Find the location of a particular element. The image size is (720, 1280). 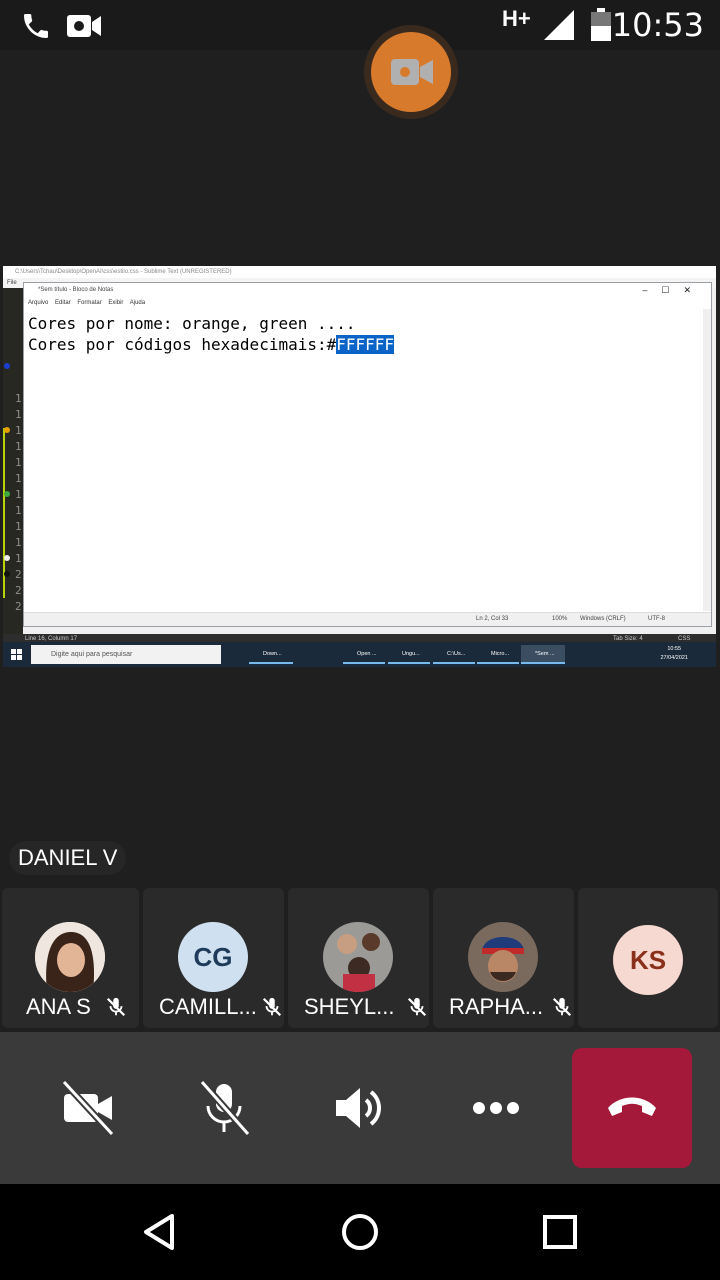

battery-icon is located at coordinates (601, 24).